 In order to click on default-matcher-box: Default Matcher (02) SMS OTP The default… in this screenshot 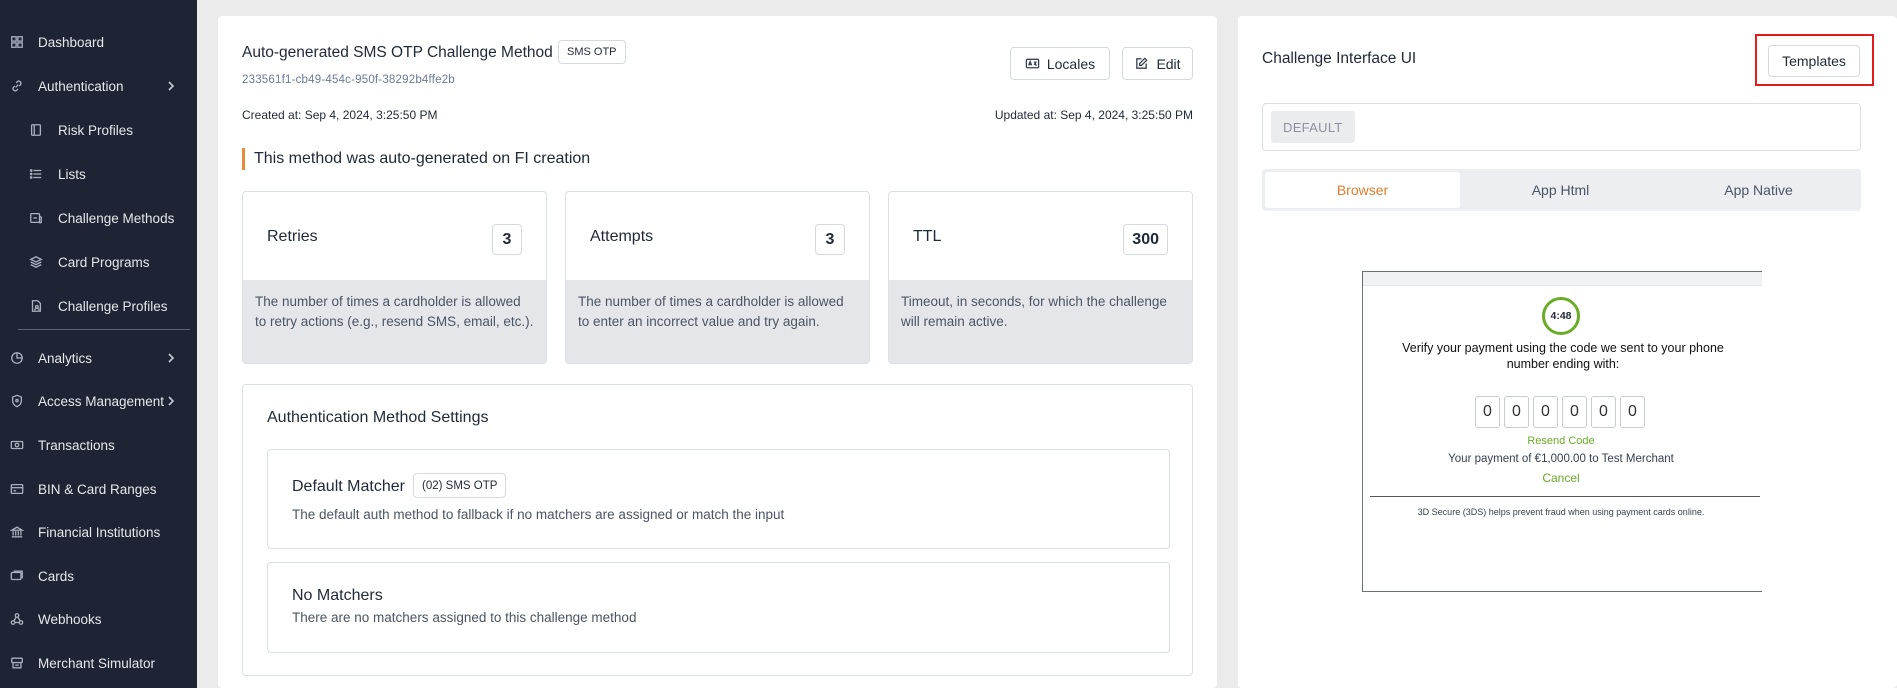, I will do `click(718, 499)`.